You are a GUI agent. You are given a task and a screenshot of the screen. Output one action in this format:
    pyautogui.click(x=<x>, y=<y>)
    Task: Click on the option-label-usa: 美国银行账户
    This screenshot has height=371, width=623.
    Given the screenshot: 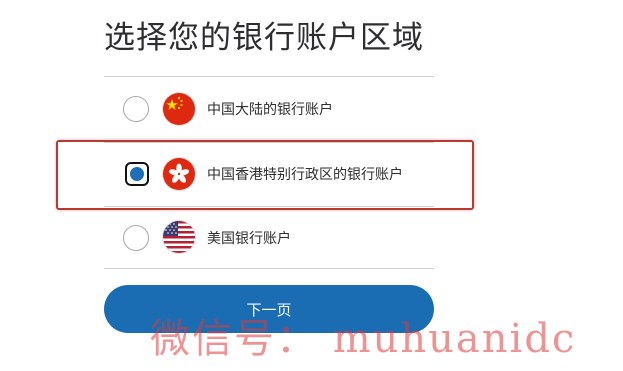 What is the action you would take?
    pyautogui.click(x=249, y=239)
    